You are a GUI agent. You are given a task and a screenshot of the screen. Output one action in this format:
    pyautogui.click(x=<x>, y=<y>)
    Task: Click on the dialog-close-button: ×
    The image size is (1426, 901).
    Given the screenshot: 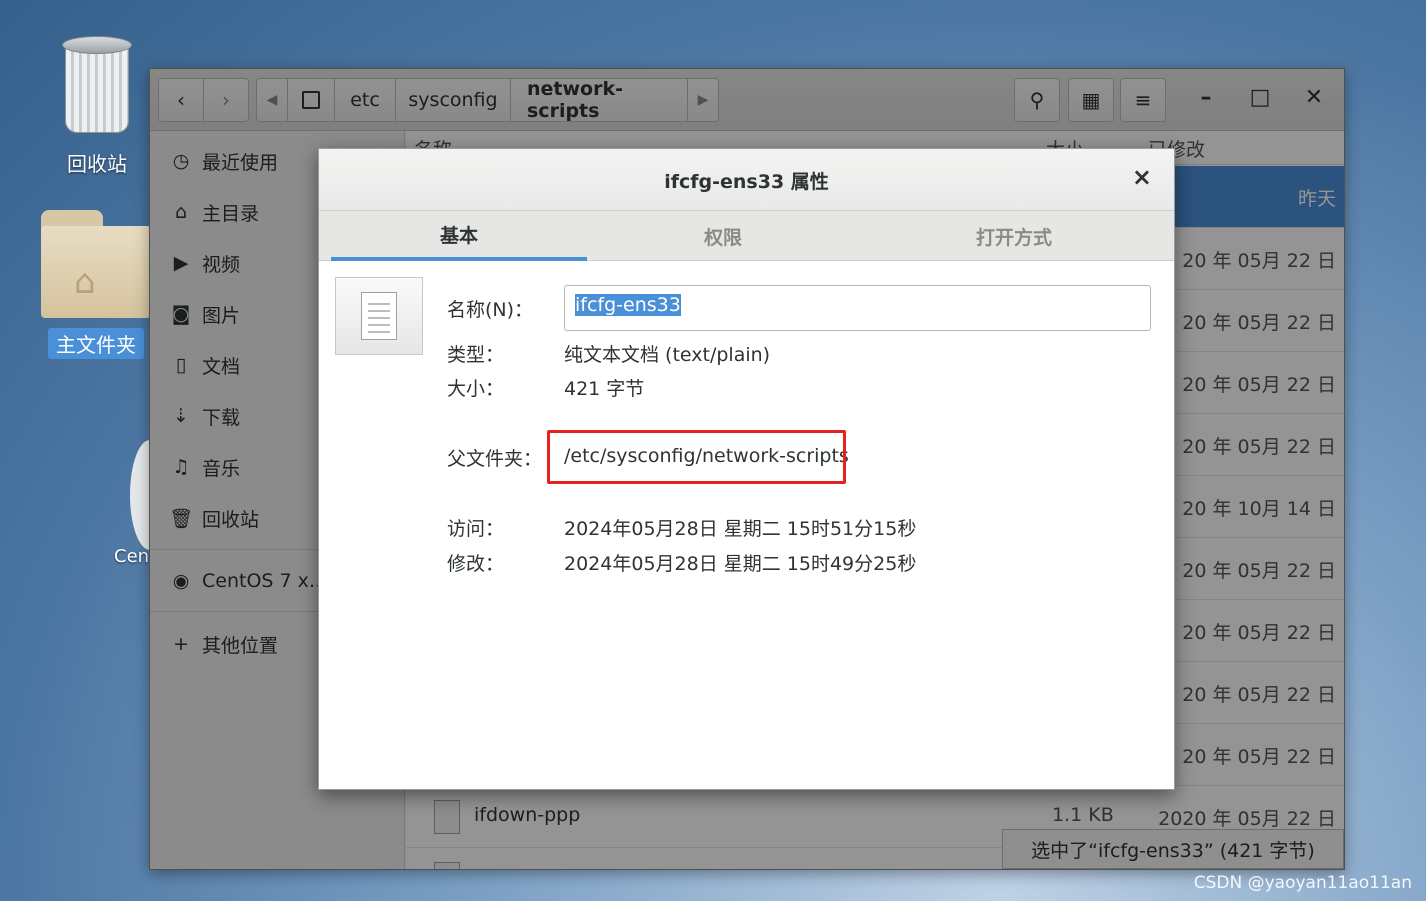 What is the action you would take?
    pyautogui.click(x=1142, y=177)
    